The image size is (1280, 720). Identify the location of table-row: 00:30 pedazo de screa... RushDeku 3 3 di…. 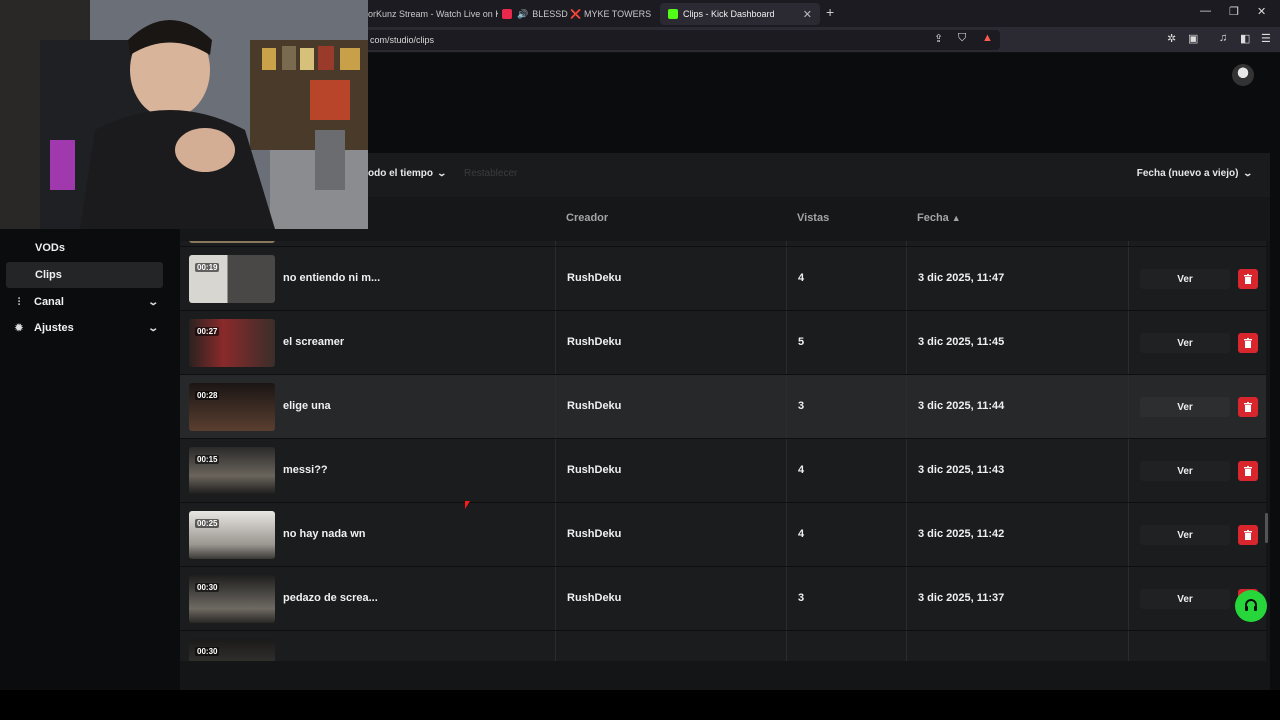
(723, 599).